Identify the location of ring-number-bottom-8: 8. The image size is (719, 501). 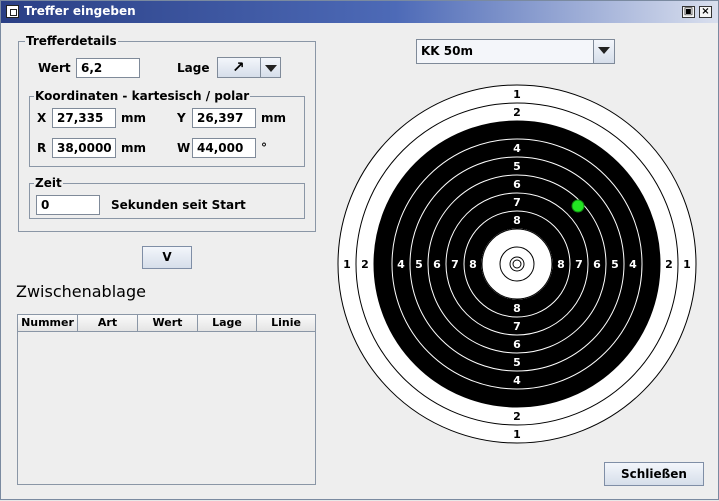
(517, 308).